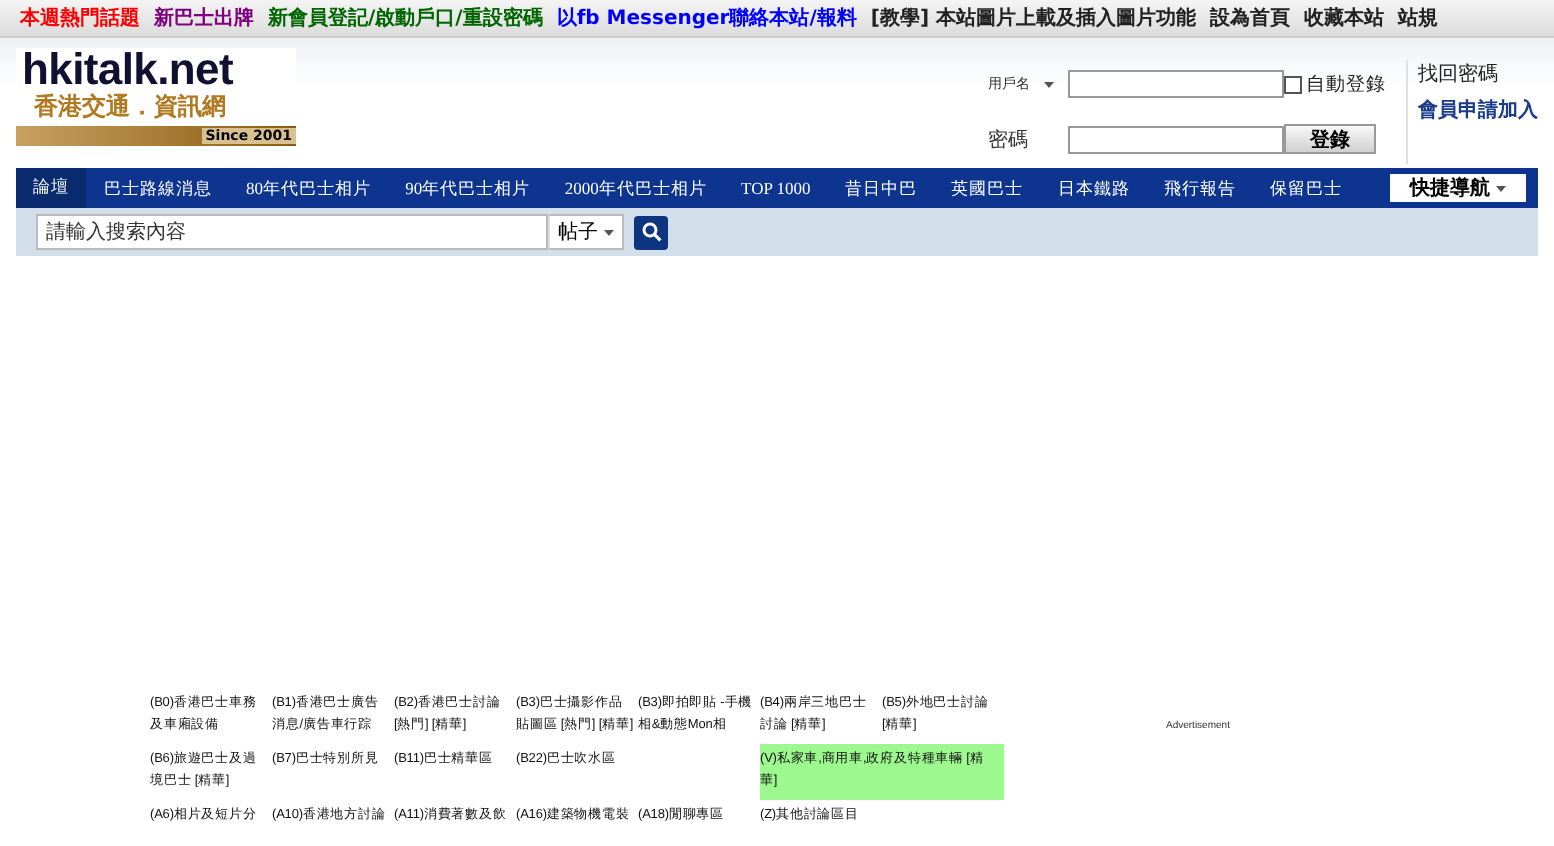 The height and width of the screenshot is (846, 1554). What do you see at coordinates (1330, 139) in the screenshot?
I see `login-button: 登錄` at bounding box center [1330, 139].